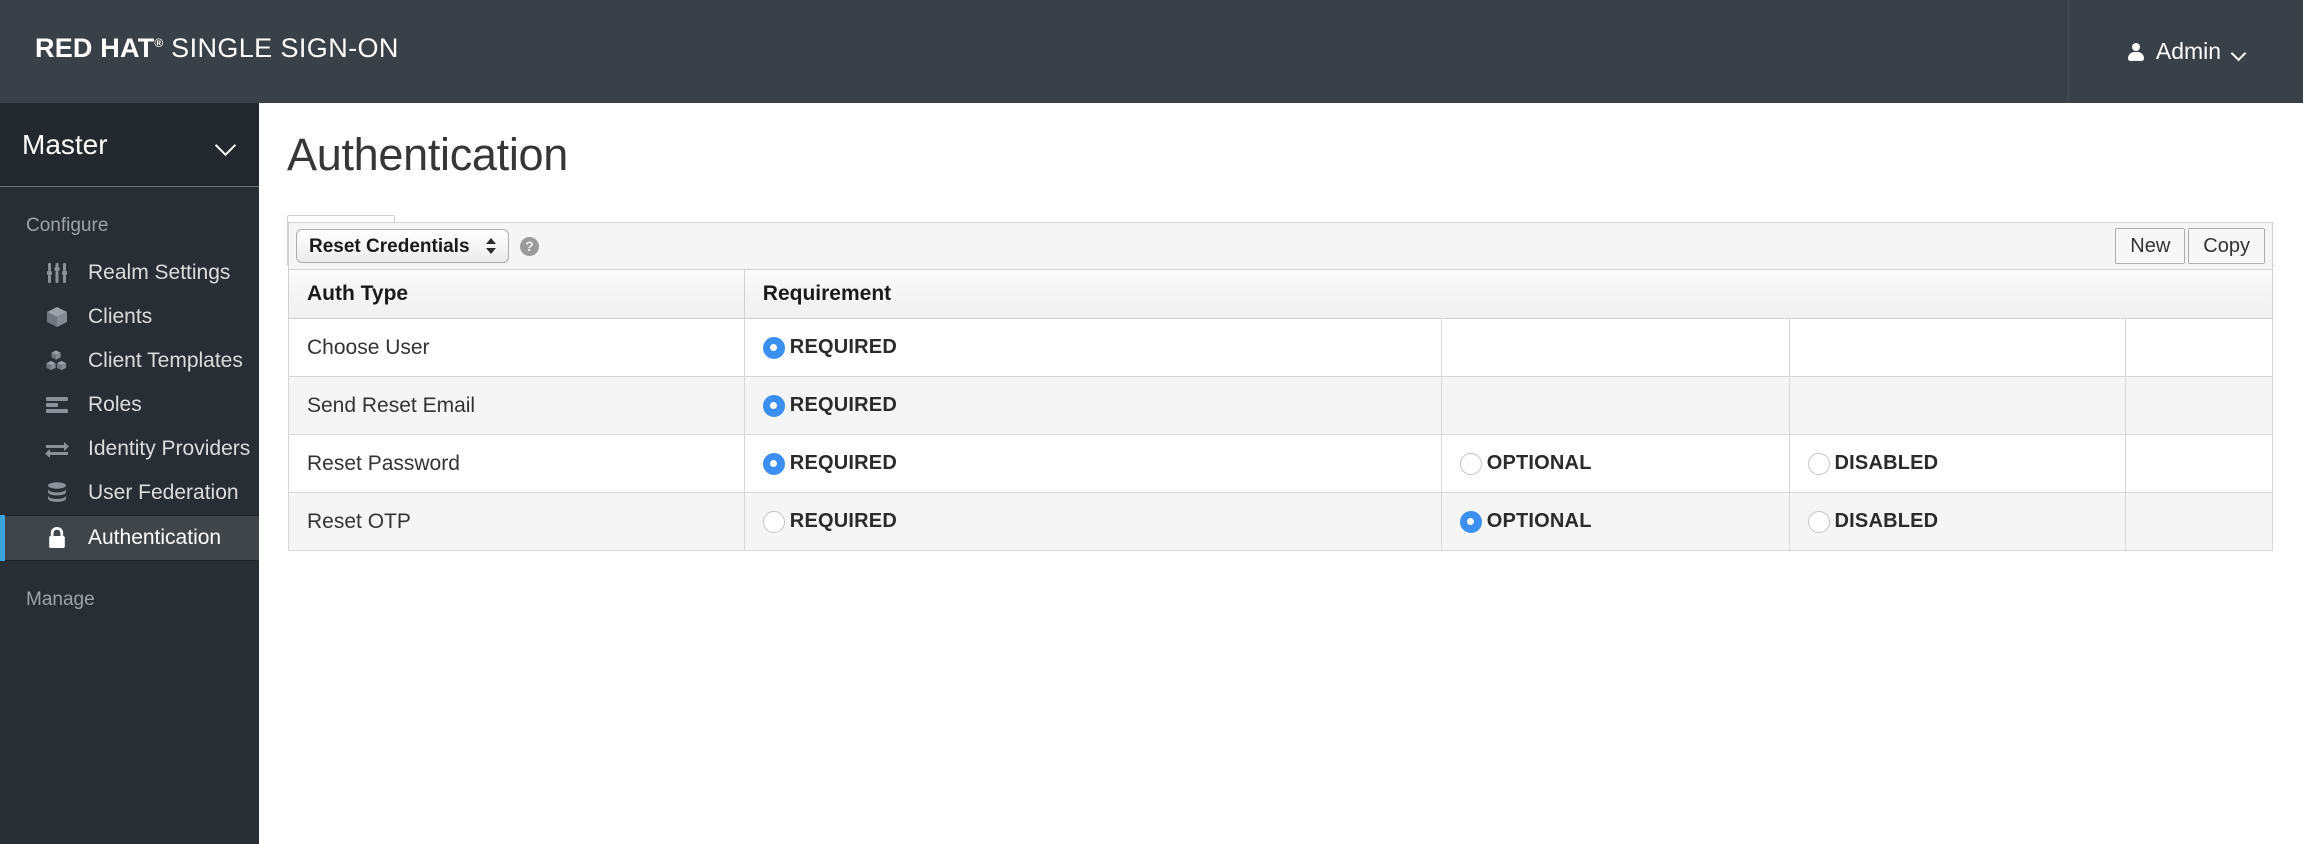 The image size is (2303, 844). I want to click on sidebar-item-realm-settings: Realm Settings, so click(129, 273).